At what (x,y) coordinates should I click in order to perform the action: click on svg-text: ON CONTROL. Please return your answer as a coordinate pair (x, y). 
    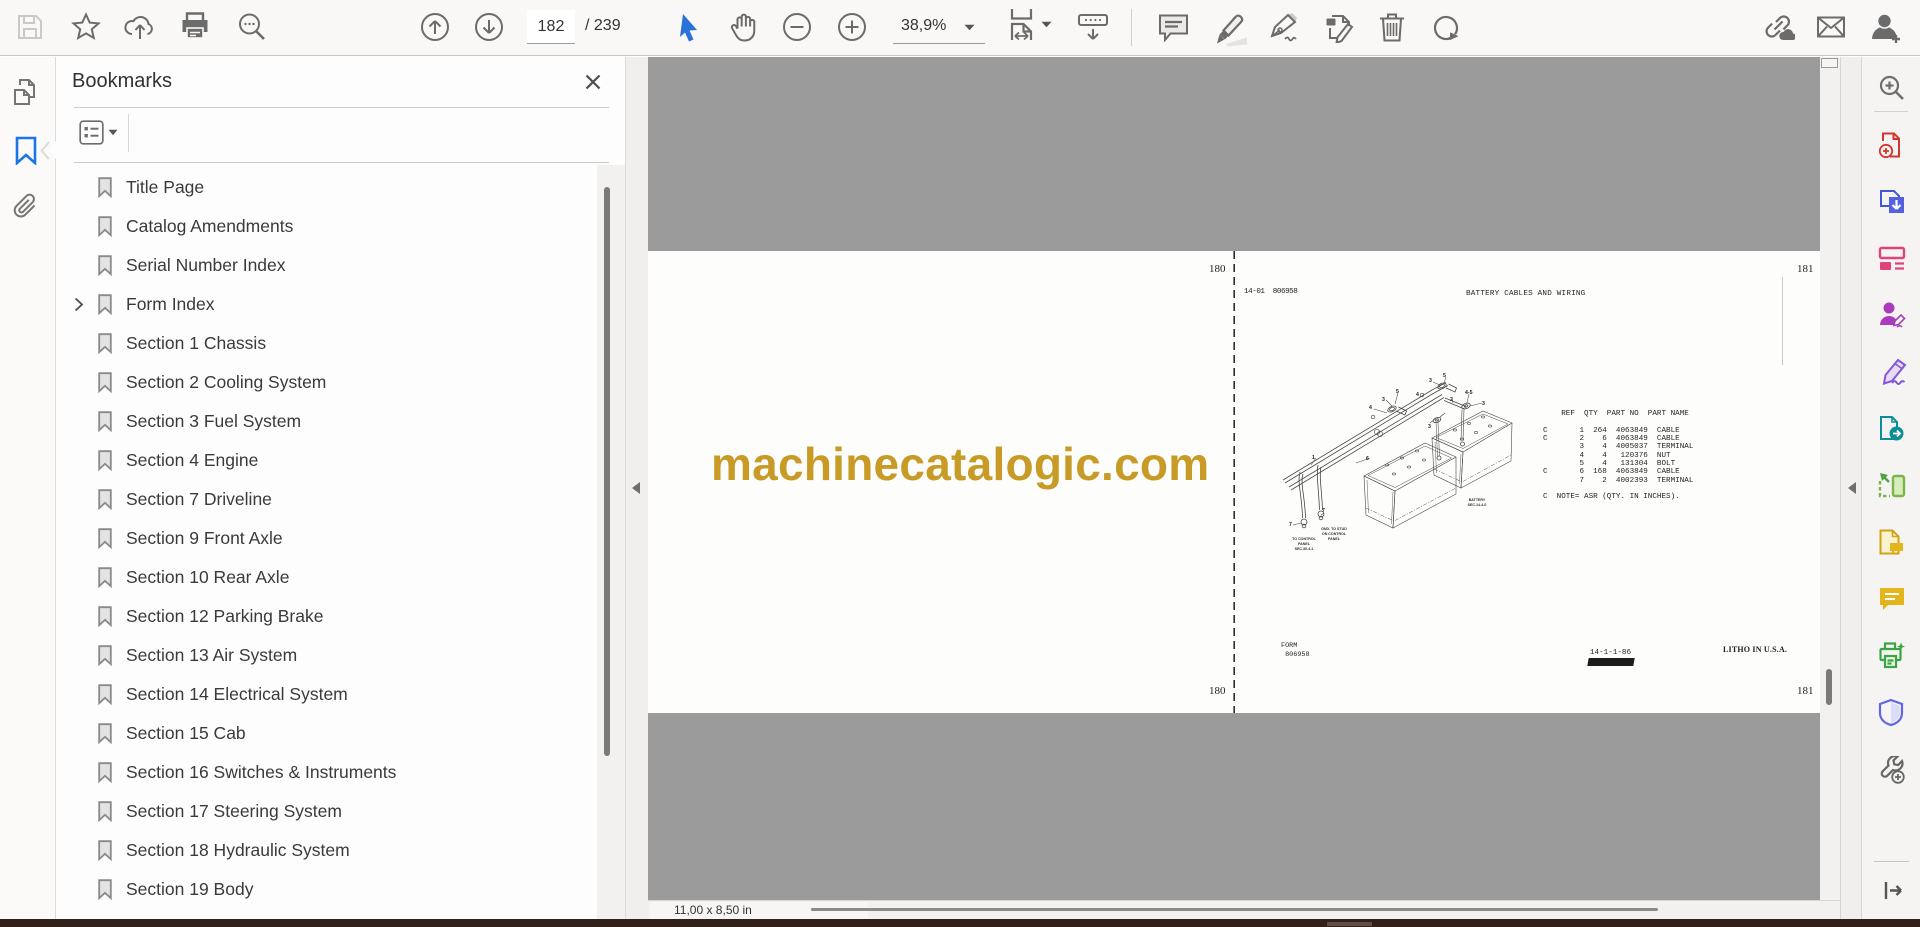
    Looking at the image, I should click on (1334, 534).